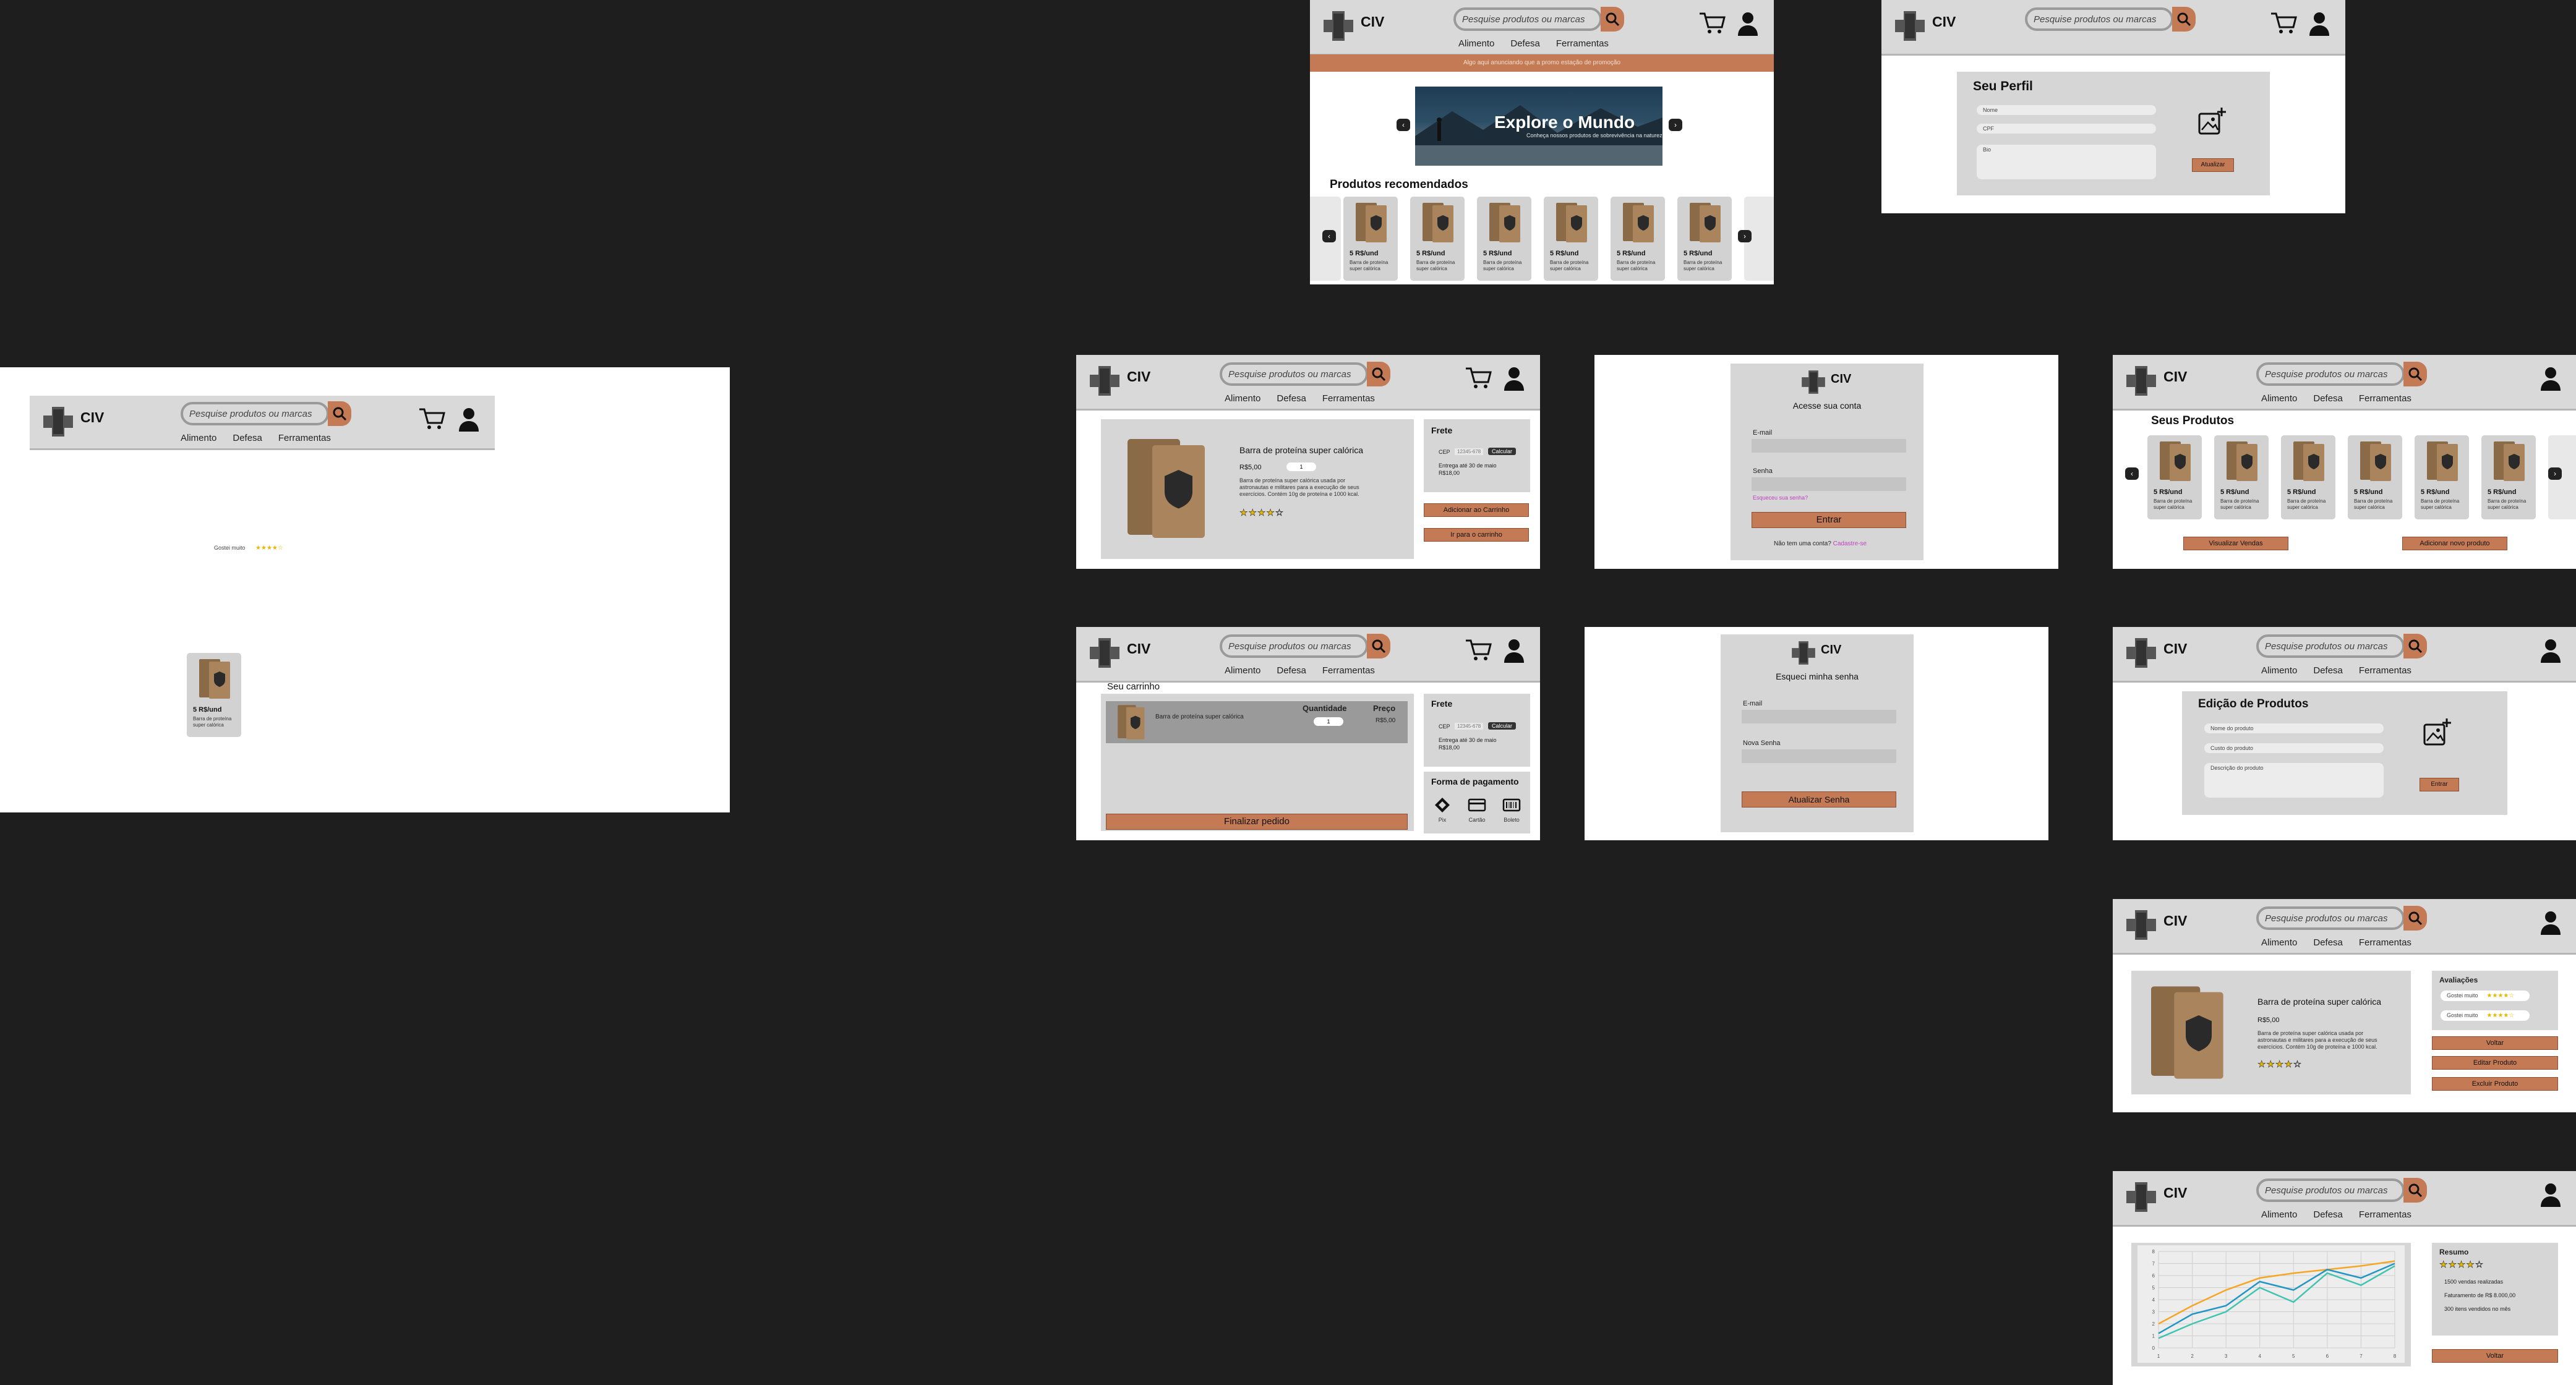  Describe the element at coordinates (1850, 543) in the screenshot. I see `signup-link: Cadastre-se` at that location.